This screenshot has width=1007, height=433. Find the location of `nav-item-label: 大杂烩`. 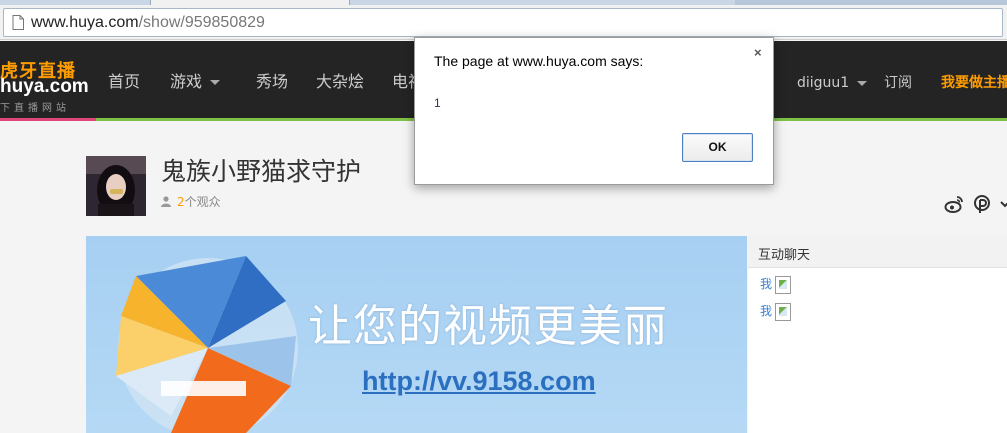

nav-item-label: 大杂烩 is located at coordinates (340, 81).